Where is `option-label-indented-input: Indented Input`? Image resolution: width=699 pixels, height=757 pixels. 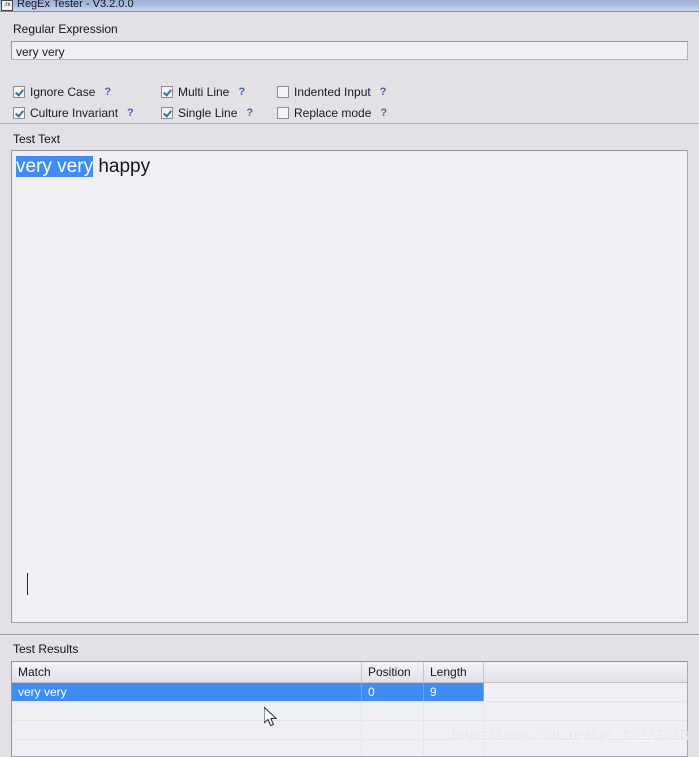
option-label-indented-input: Indented Input is located at coordinates (332, 91).